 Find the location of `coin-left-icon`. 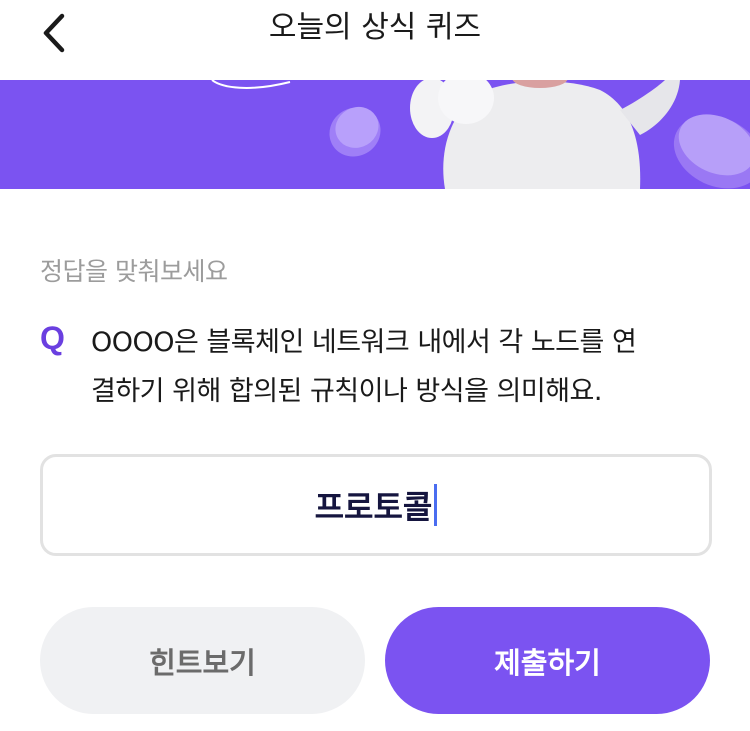

coin-left-icon is located at coordinates (355, 131).